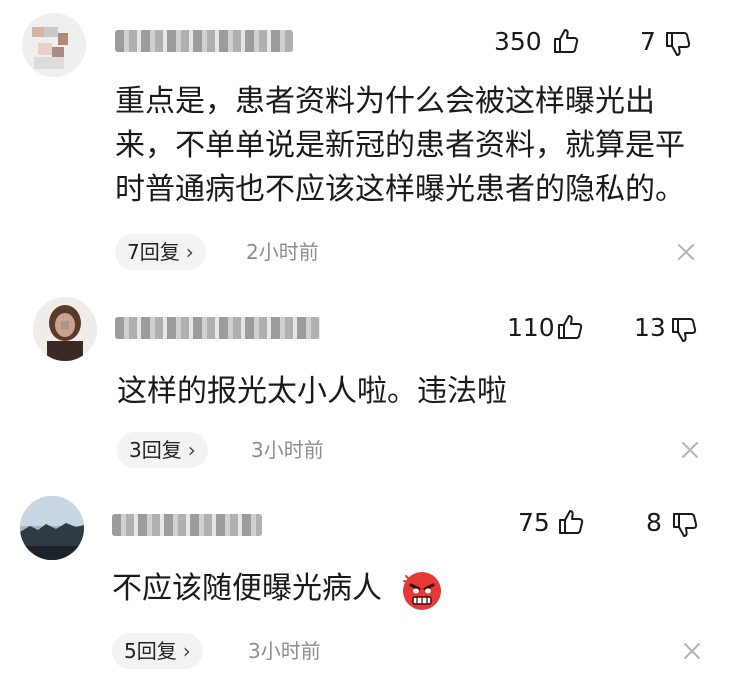  I want to click on comment-time: 2小时前, so click(282, 252).